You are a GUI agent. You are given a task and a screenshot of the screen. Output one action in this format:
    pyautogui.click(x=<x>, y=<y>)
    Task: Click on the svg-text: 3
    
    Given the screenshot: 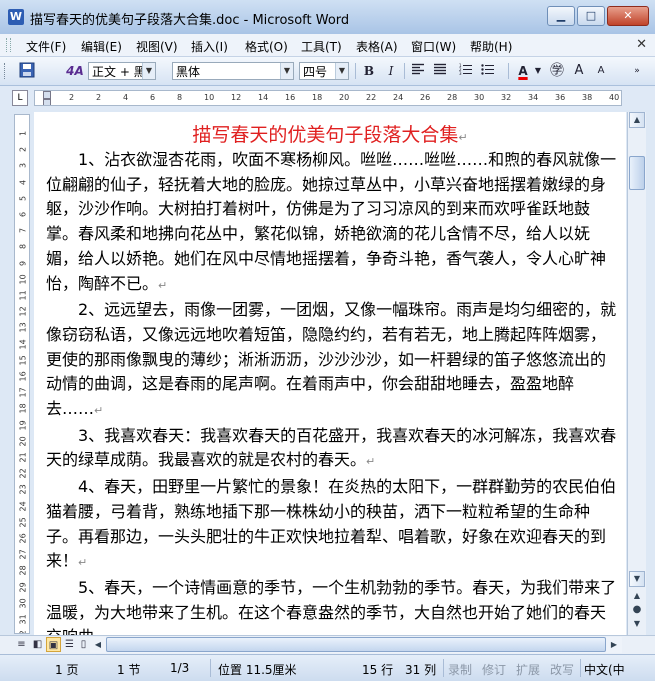 What is the action you would take?
    pyautogui.click(x=460, y=73)
    